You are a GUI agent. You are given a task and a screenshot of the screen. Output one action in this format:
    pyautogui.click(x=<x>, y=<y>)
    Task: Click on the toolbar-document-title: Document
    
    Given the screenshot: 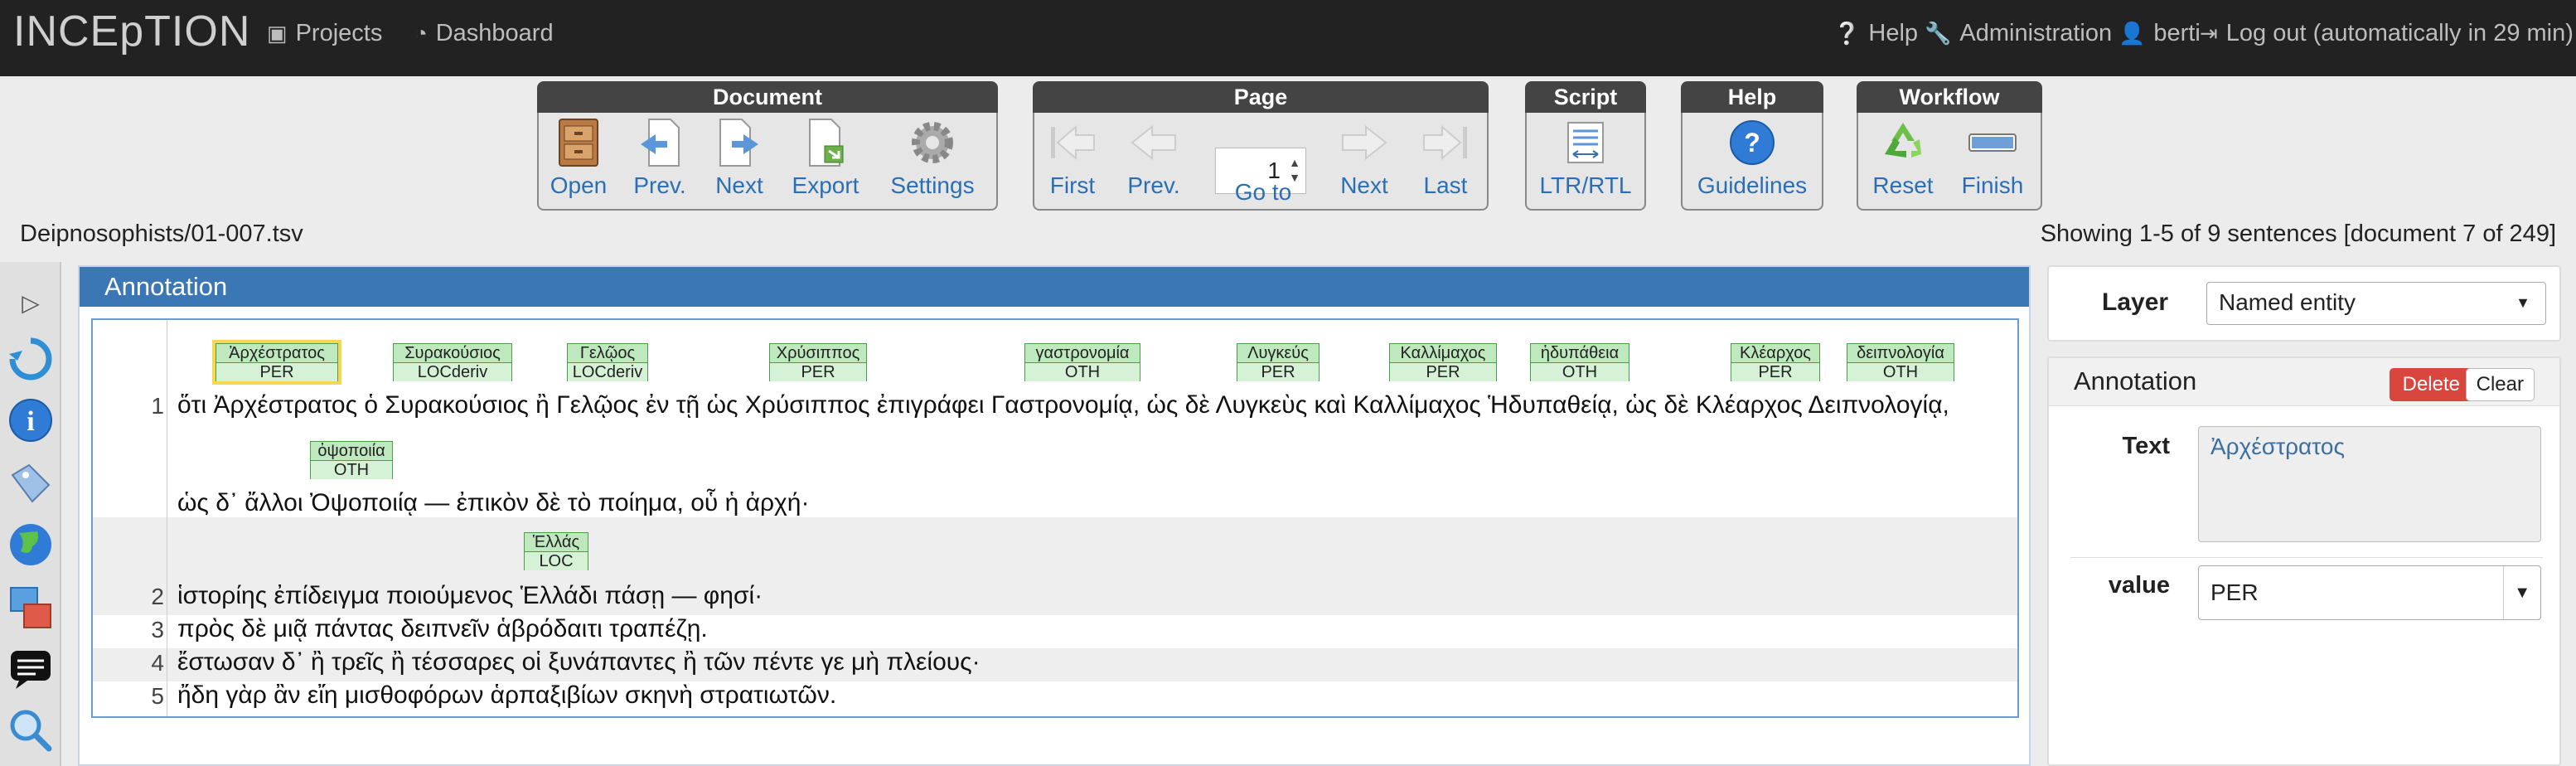 What is the action you would take?
    pyautogui.click(x=767, y=97)
    